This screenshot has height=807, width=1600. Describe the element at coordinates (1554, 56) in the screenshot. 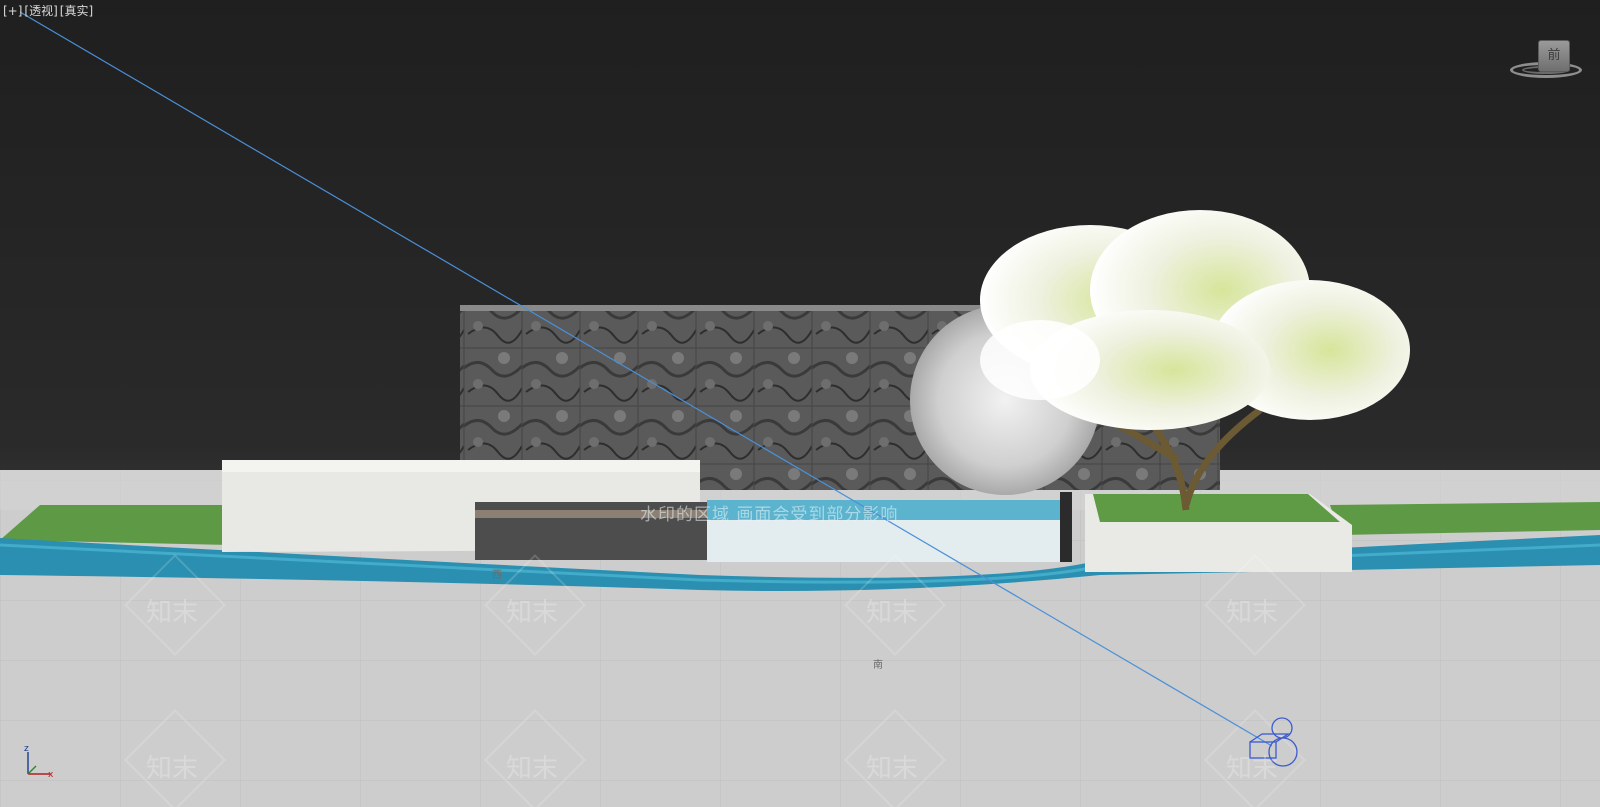

I see `viewcube-face-front: 前` at that location.